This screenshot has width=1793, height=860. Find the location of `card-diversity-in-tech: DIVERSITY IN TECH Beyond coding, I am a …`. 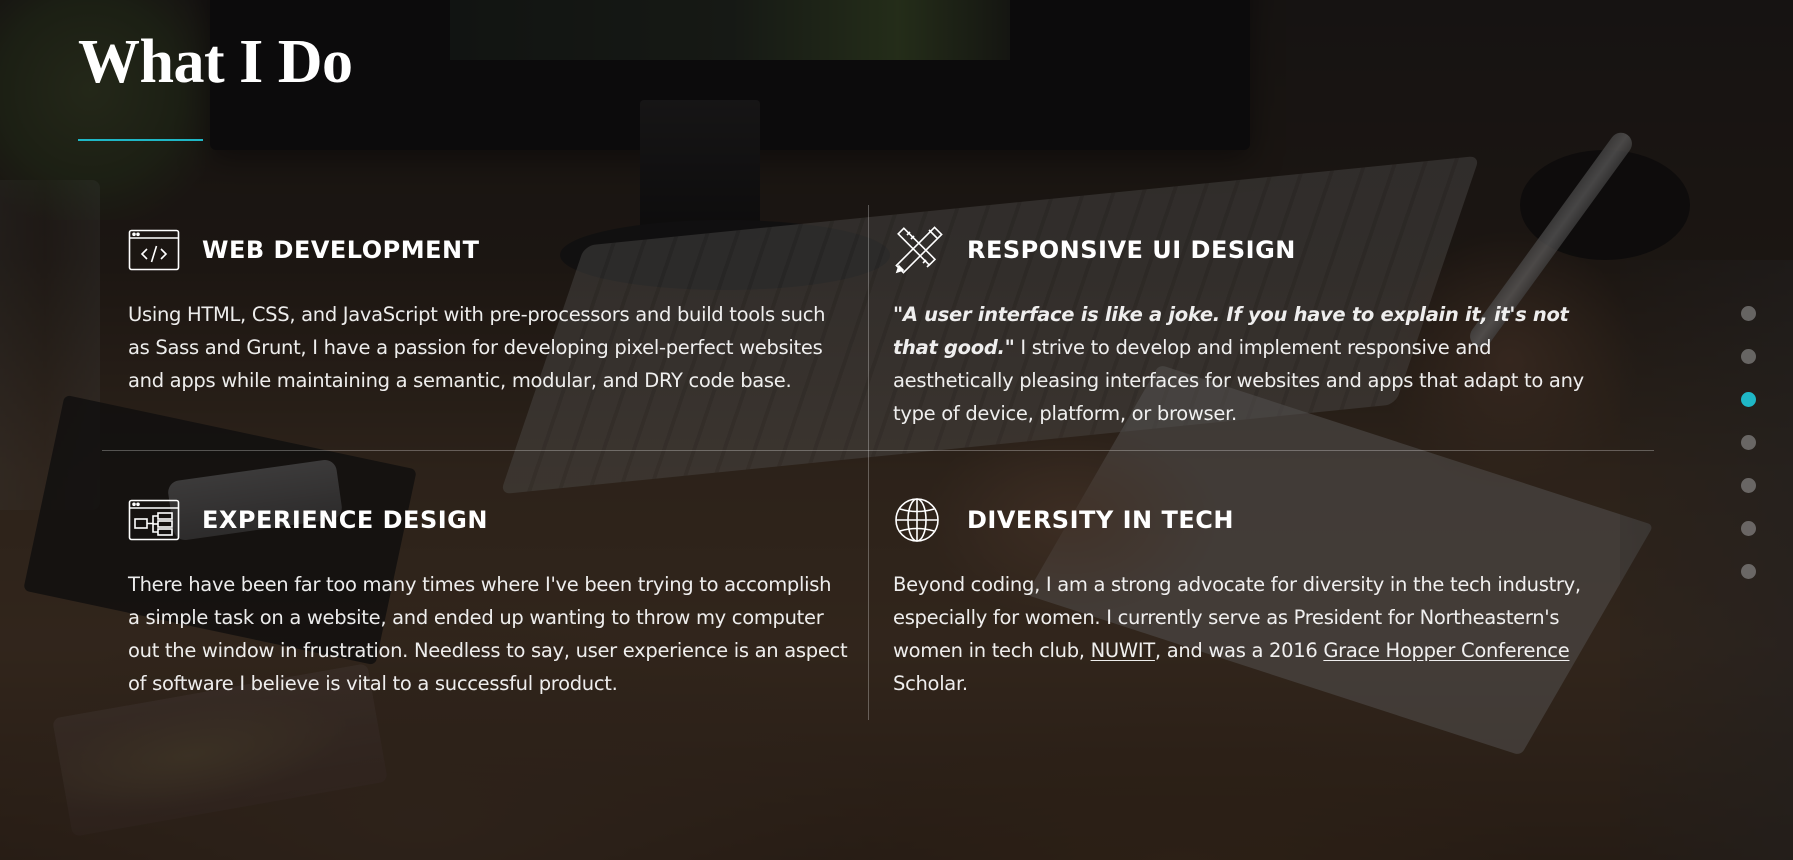

card-diversity-in-tech: DIVERSITY IN TECH Beyond coding, I am a … is located at coordinates (1253, 599).